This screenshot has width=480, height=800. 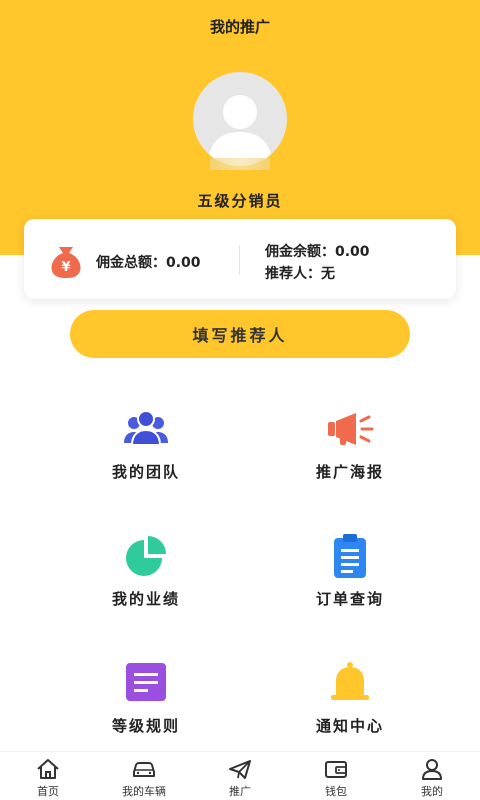 I want to click on menu-level-rules: 等级规则, so click(x=146, y=709).